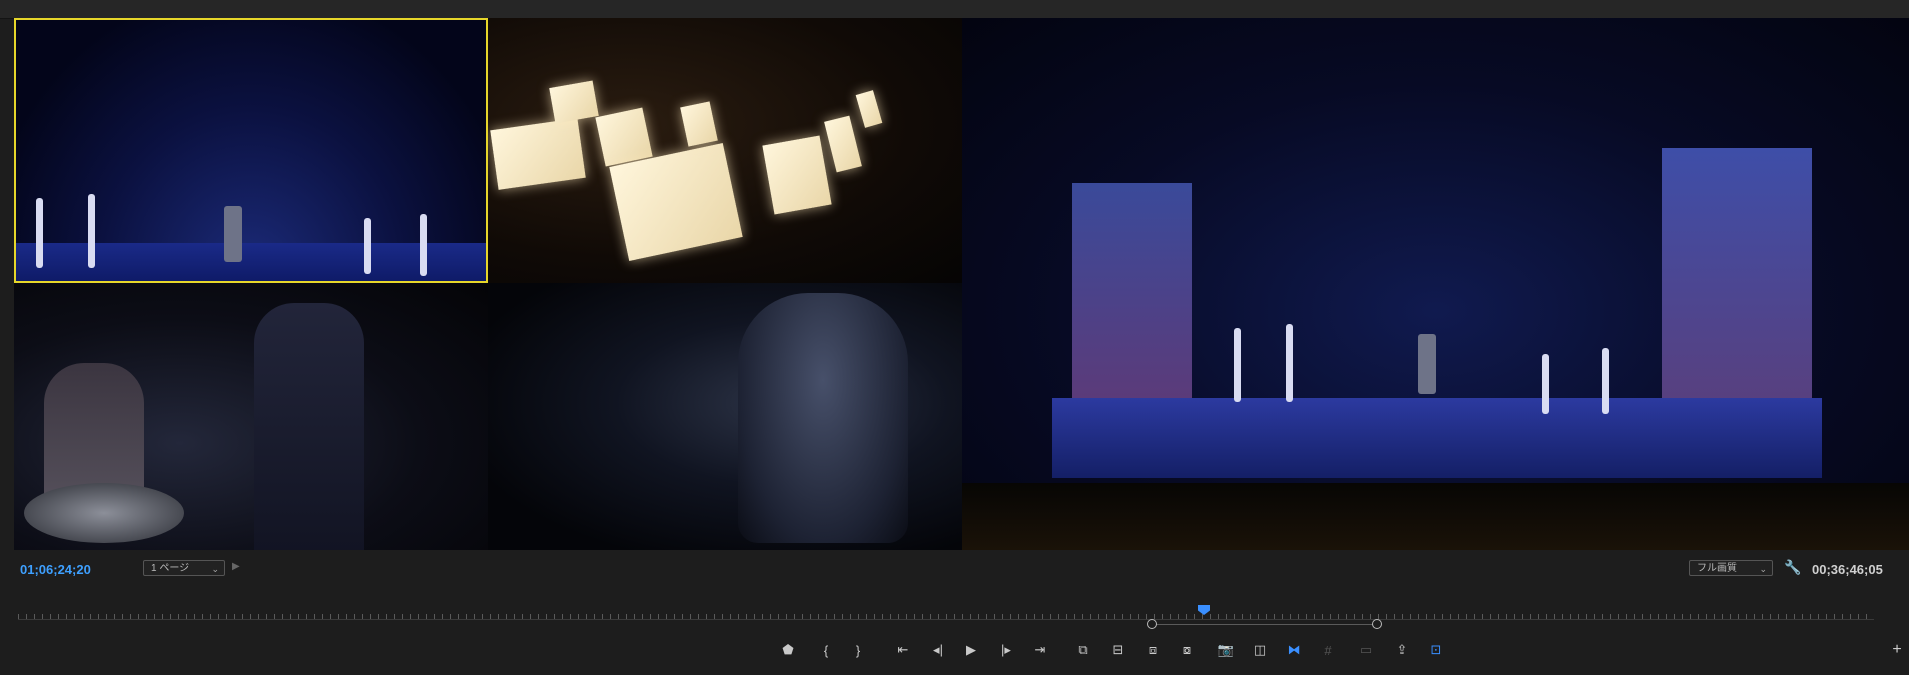 The image size is (1909, 675). Describe the element at coordinates (903, 650) in the screenshot. I see `go-to-in-button: ⇤` at that location.